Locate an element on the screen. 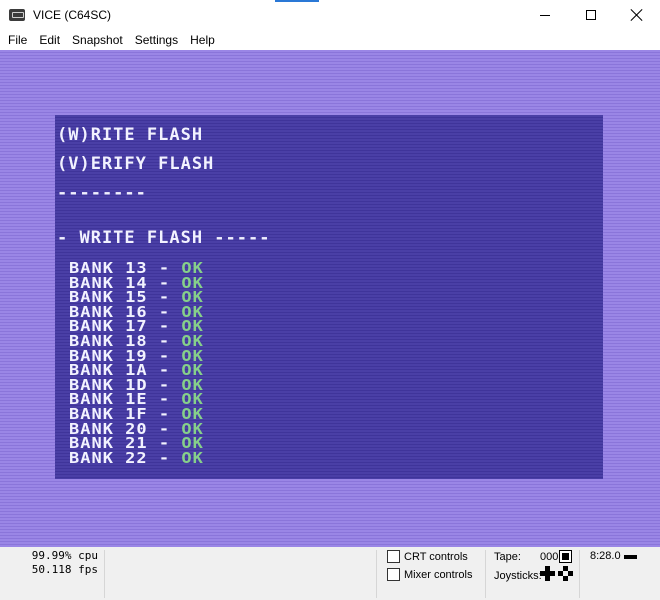 The height and width of the screenshot is (600, 660). bank-row: BANK 13 - OK is located at coordinates (136, 268).